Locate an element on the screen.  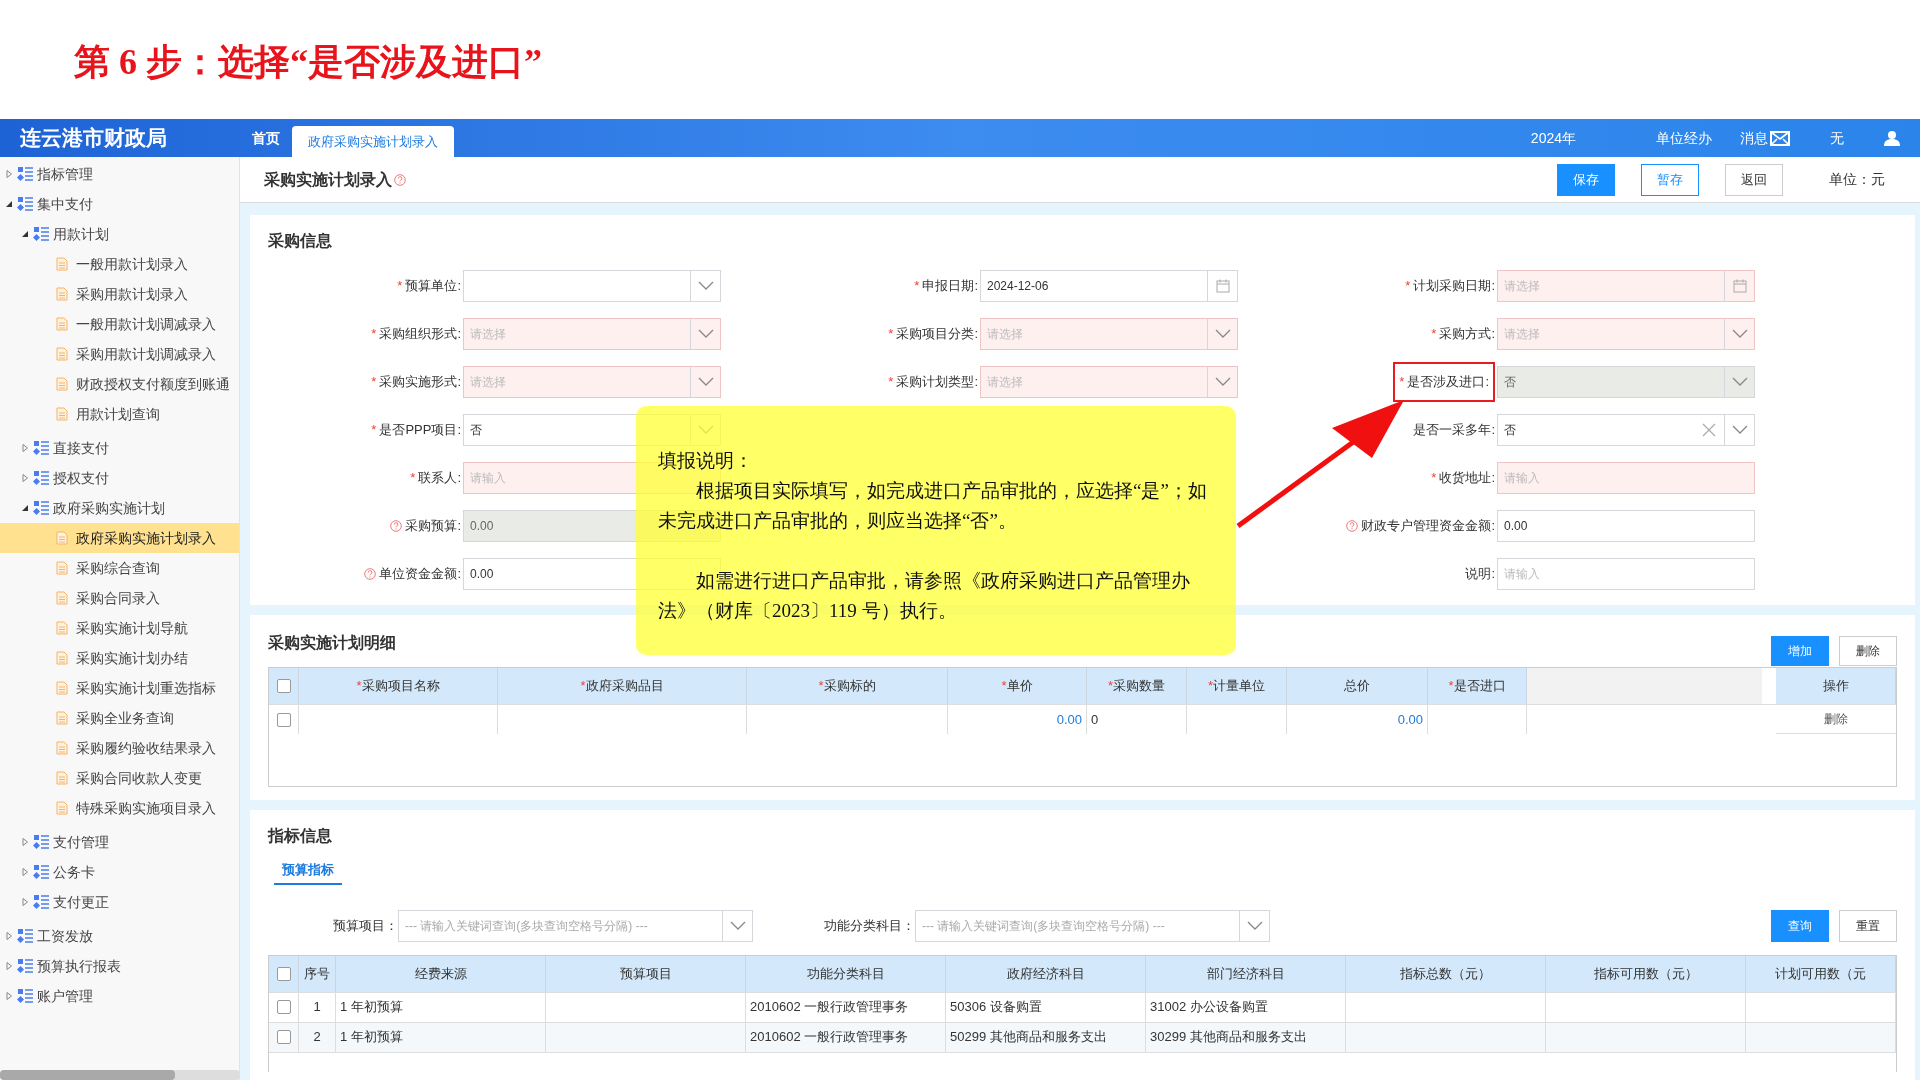
sidebar-item: 直接支付 is located at coordinates (119, 448).